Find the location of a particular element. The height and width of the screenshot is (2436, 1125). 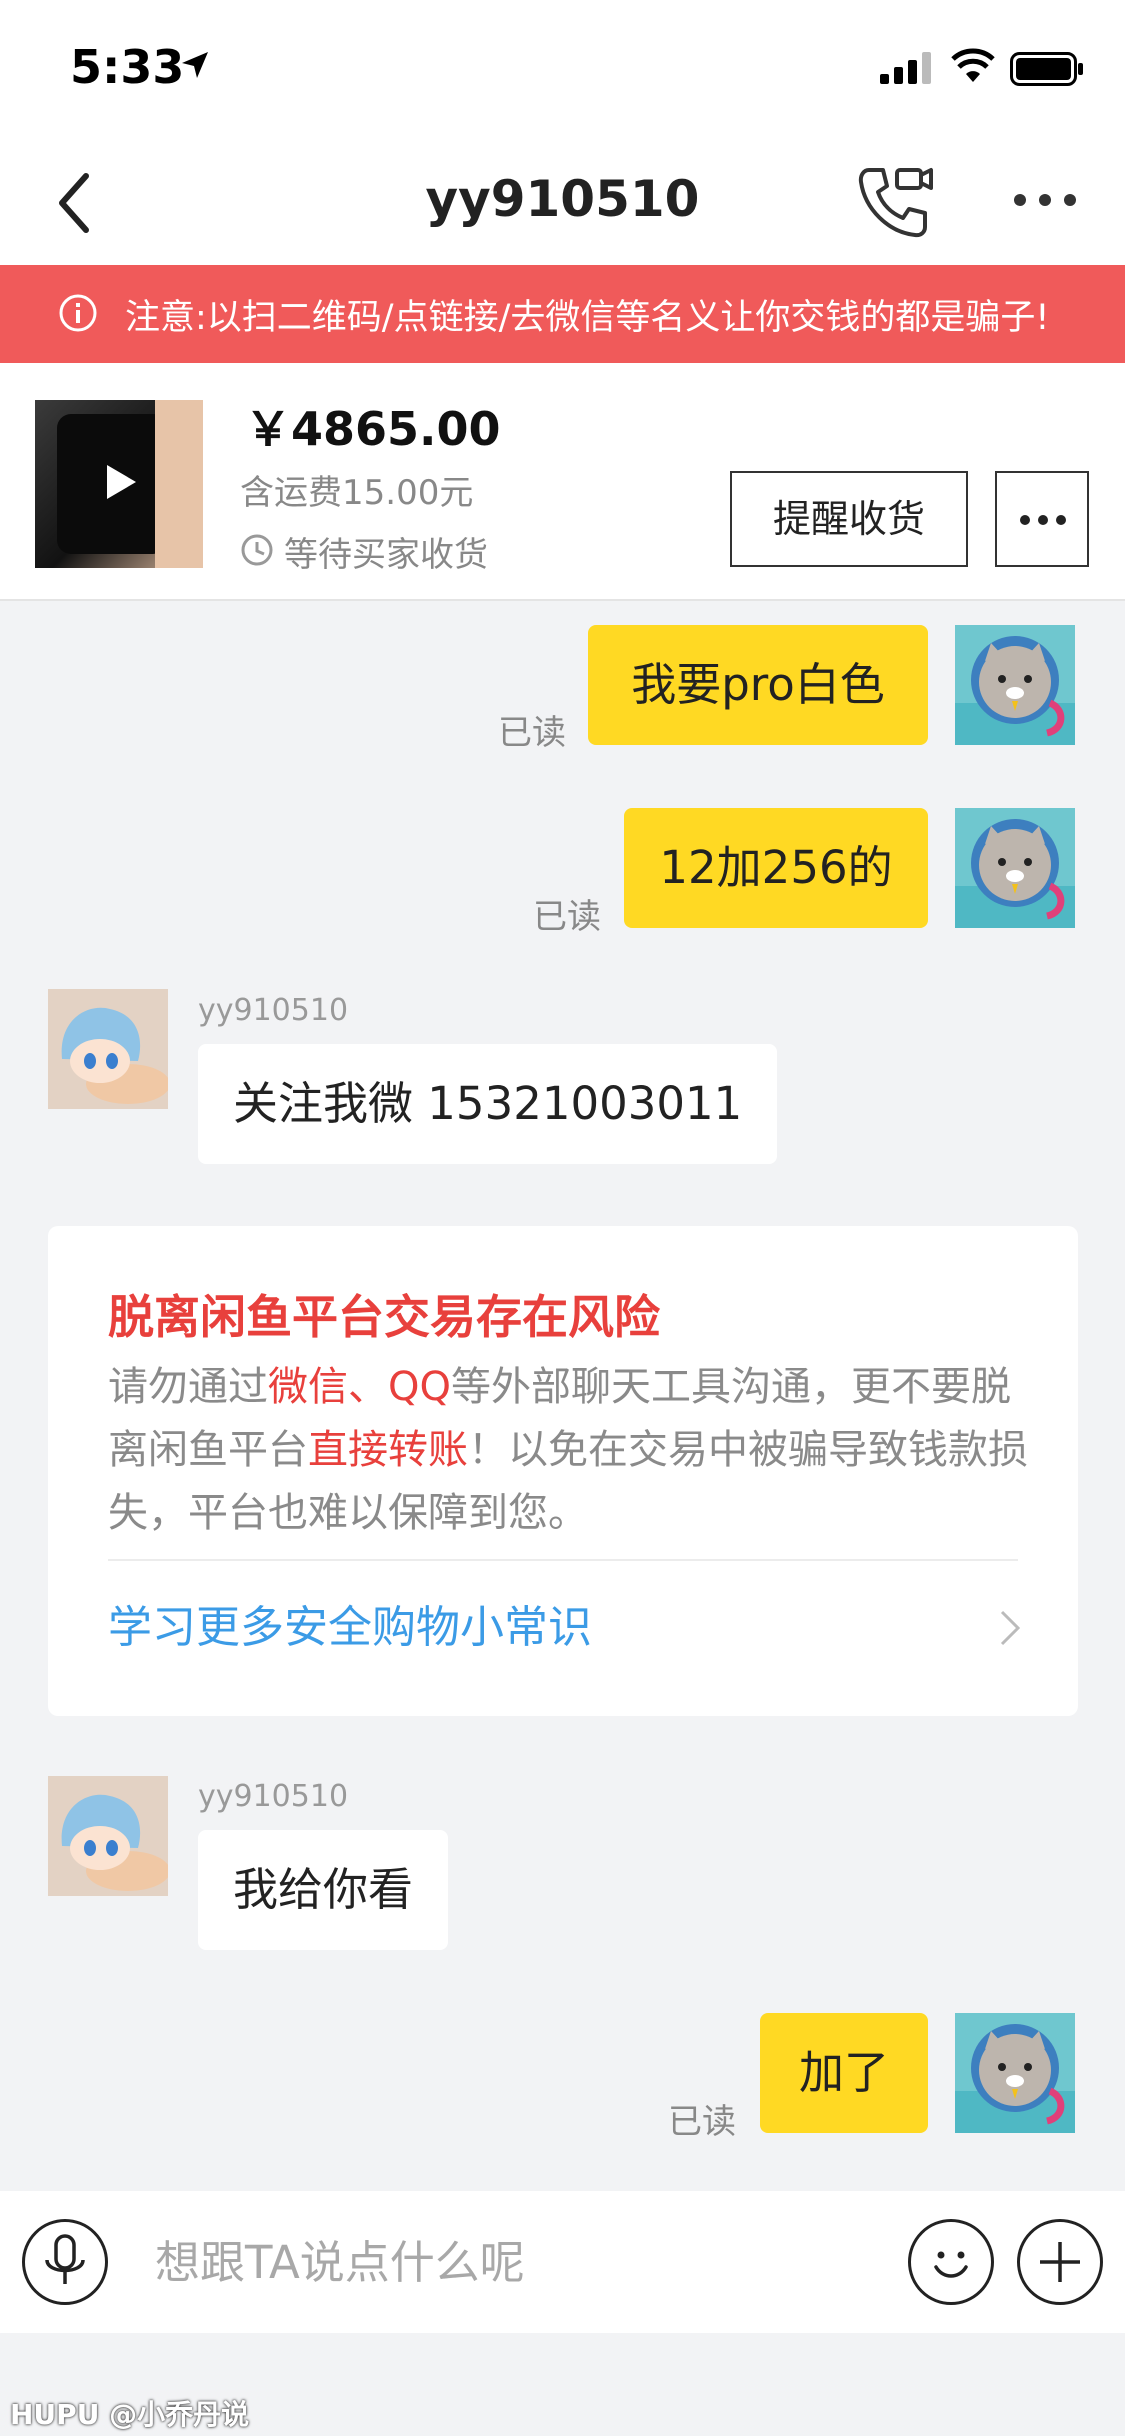

more-actions-button is located at coordinates (1060, 2262).